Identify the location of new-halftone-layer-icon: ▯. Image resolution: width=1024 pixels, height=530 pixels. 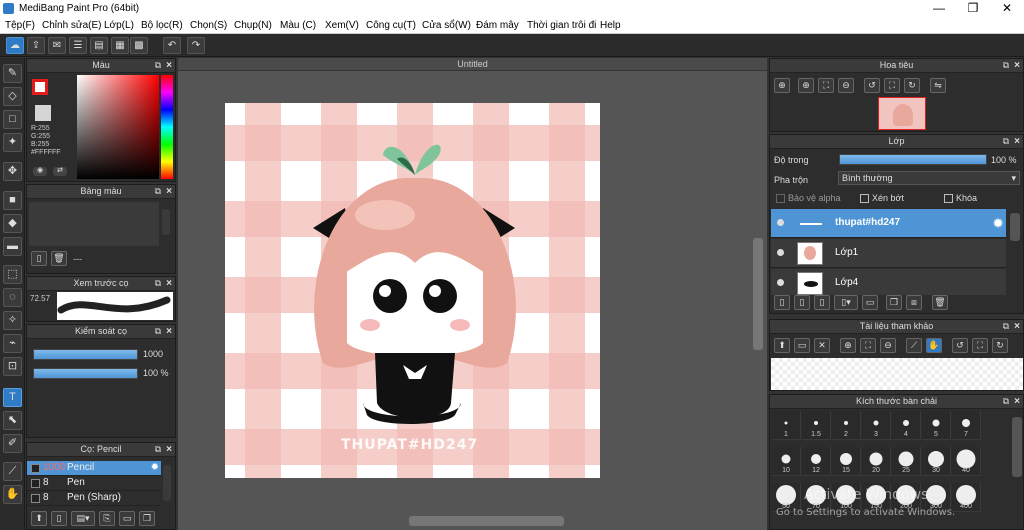
(802, 302).